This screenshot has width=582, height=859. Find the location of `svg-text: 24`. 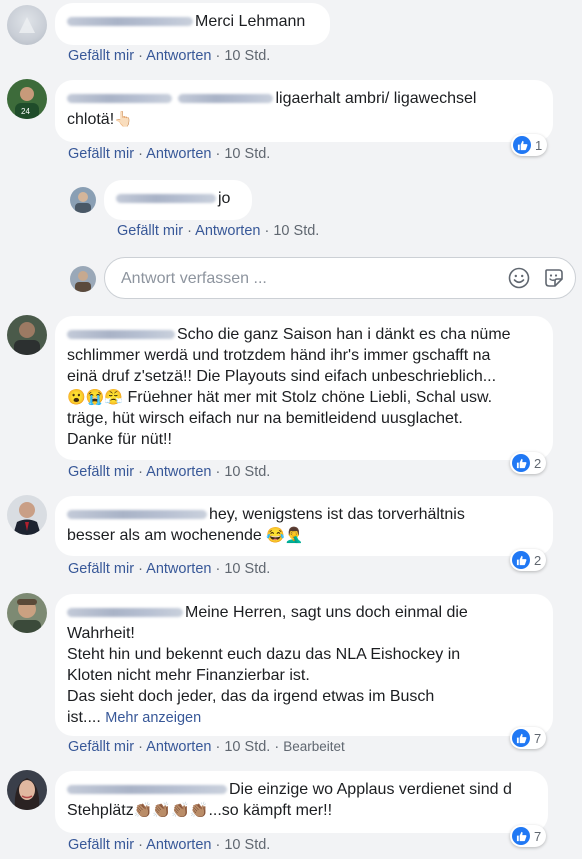

svg-text: 24 is located at coordinates (25, 111).